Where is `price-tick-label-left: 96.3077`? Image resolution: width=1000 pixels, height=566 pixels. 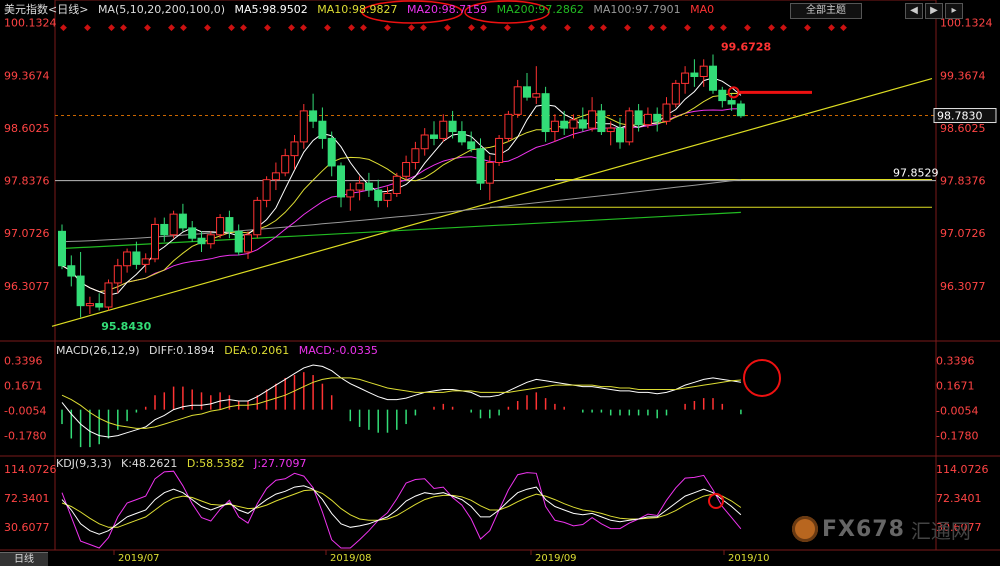 price-tick-label-left: 96.3077 is located at coordinates (27, 286).